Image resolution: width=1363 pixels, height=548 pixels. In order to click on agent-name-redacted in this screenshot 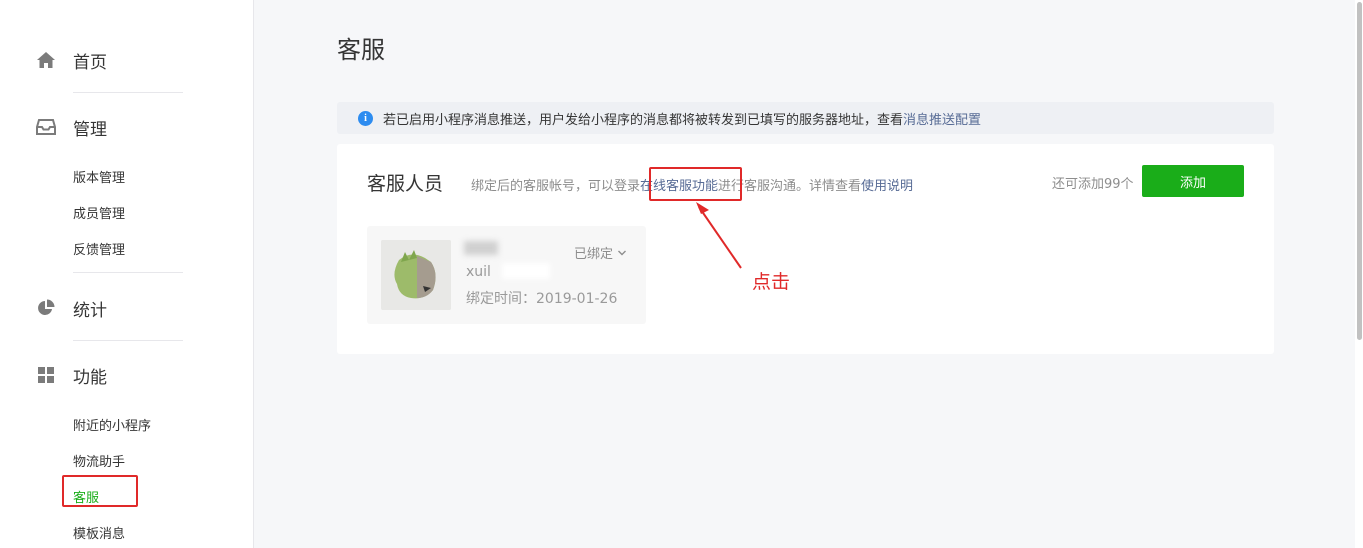, I will do `click(481, 248)`.